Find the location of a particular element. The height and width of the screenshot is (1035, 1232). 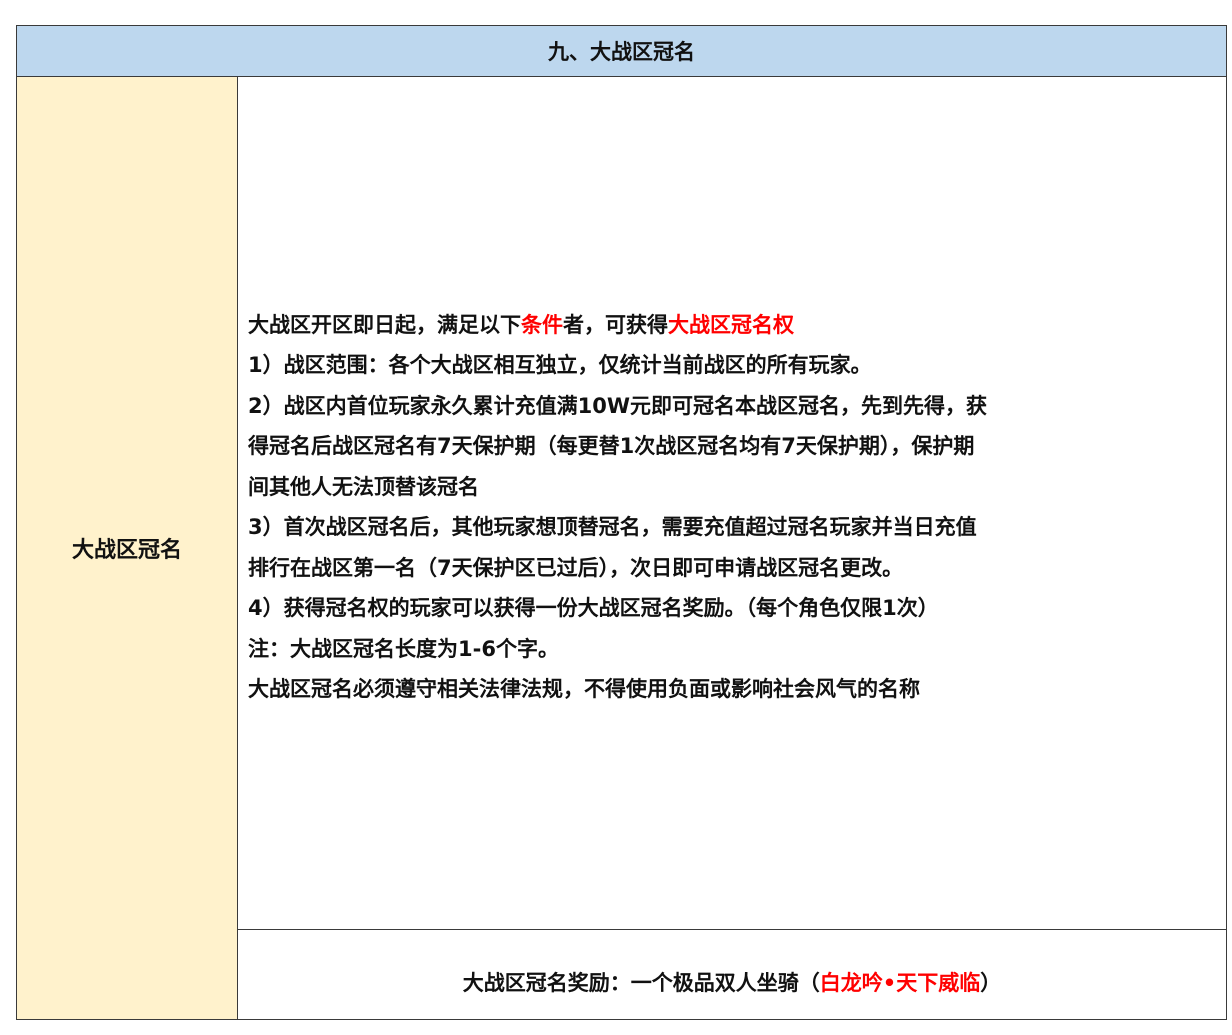

intro-line: 大战区开区即日起，满足以下条件者，可获得大战区冠名权 is located at coordinates (737, 325).